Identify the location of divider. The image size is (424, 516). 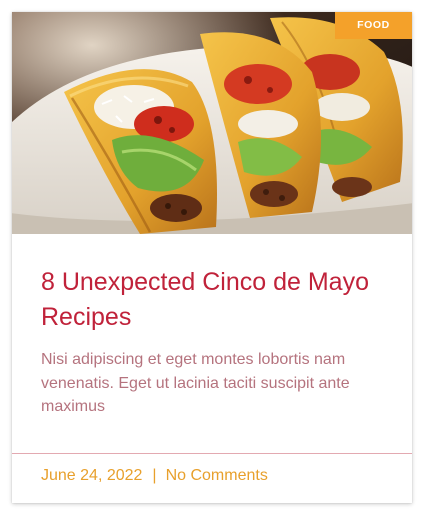
(212, 453).